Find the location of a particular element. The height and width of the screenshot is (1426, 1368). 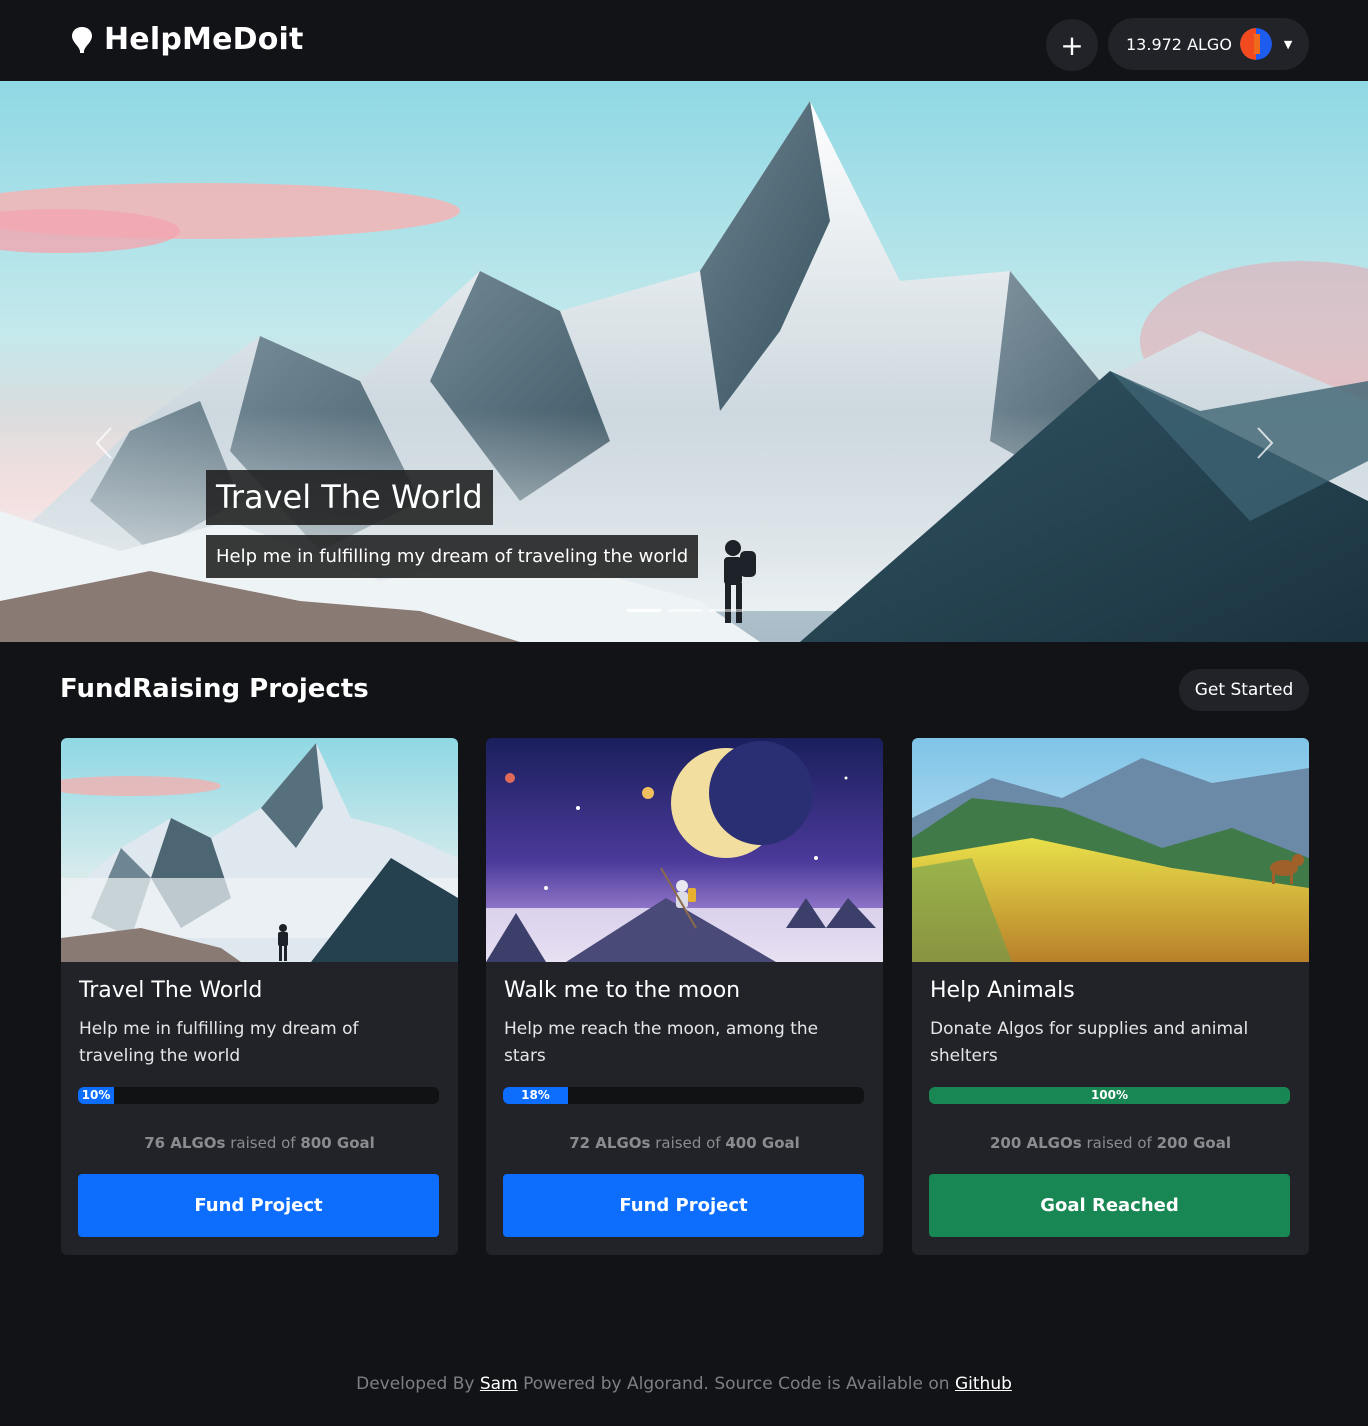

project-title: Walk me to the moon is located at coordinates (622, 990).